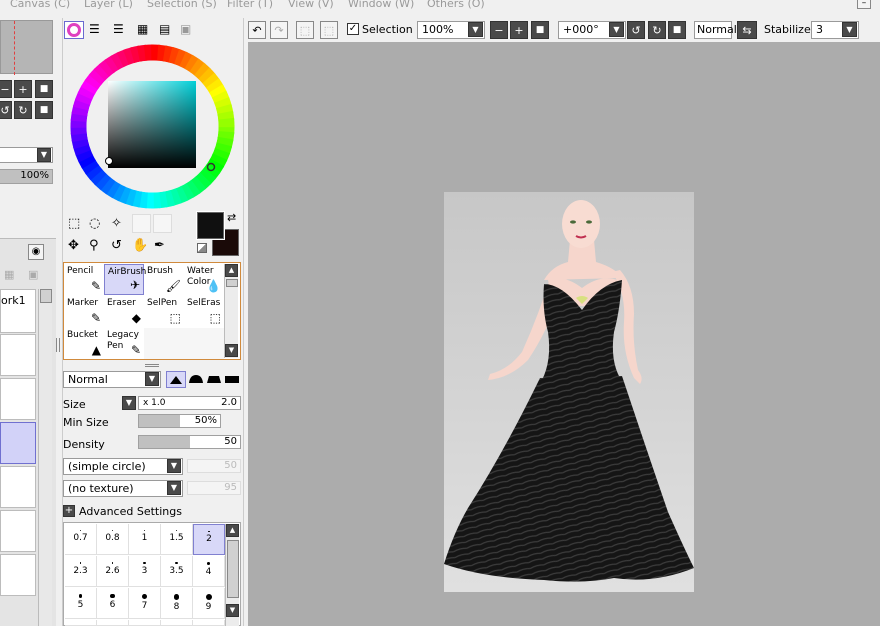 Image resolution: width=880 pixels, height=626 pixels. I want to click on brush-size-option: 1, so click(145, 539).